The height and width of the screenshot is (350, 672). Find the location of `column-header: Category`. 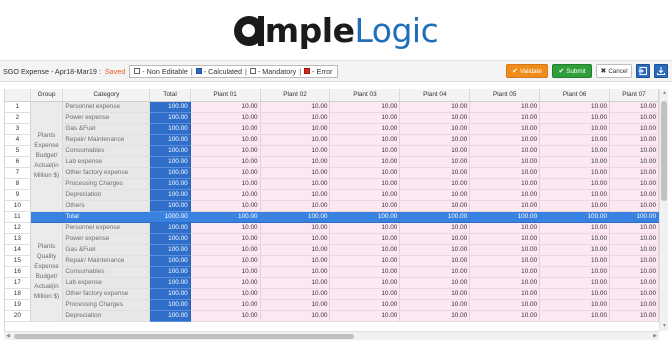

column-header: Category is located at coordinates (106, 95).